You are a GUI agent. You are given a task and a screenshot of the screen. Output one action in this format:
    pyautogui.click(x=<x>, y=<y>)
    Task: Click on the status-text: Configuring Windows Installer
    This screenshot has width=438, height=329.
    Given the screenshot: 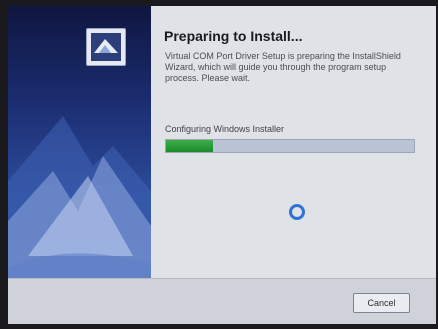 What is the action you would take?
    pyautogui.click(x=225, y=129)
    